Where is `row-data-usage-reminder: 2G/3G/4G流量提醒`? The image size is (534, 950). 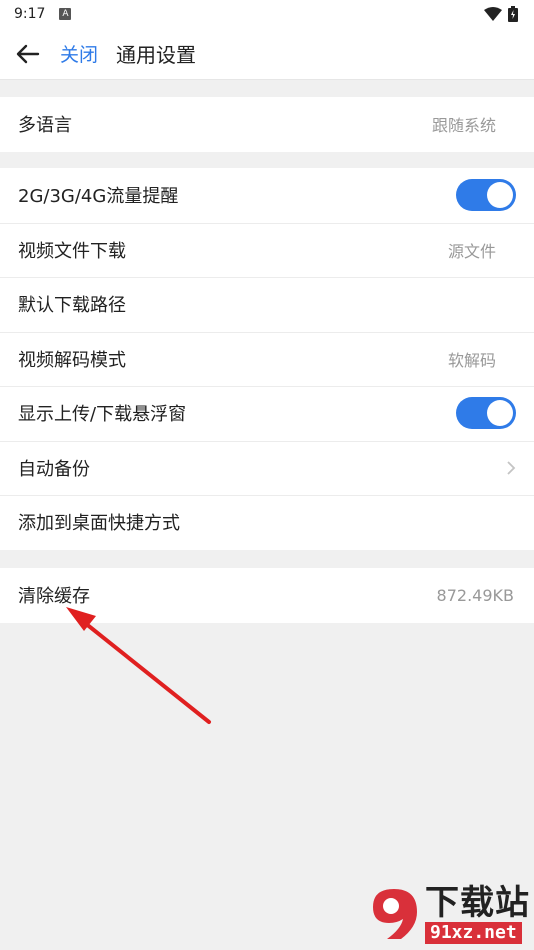 row-data-usage-reminder: 2G/3G/4G流量提醒 is located at coordinates (267, 195).